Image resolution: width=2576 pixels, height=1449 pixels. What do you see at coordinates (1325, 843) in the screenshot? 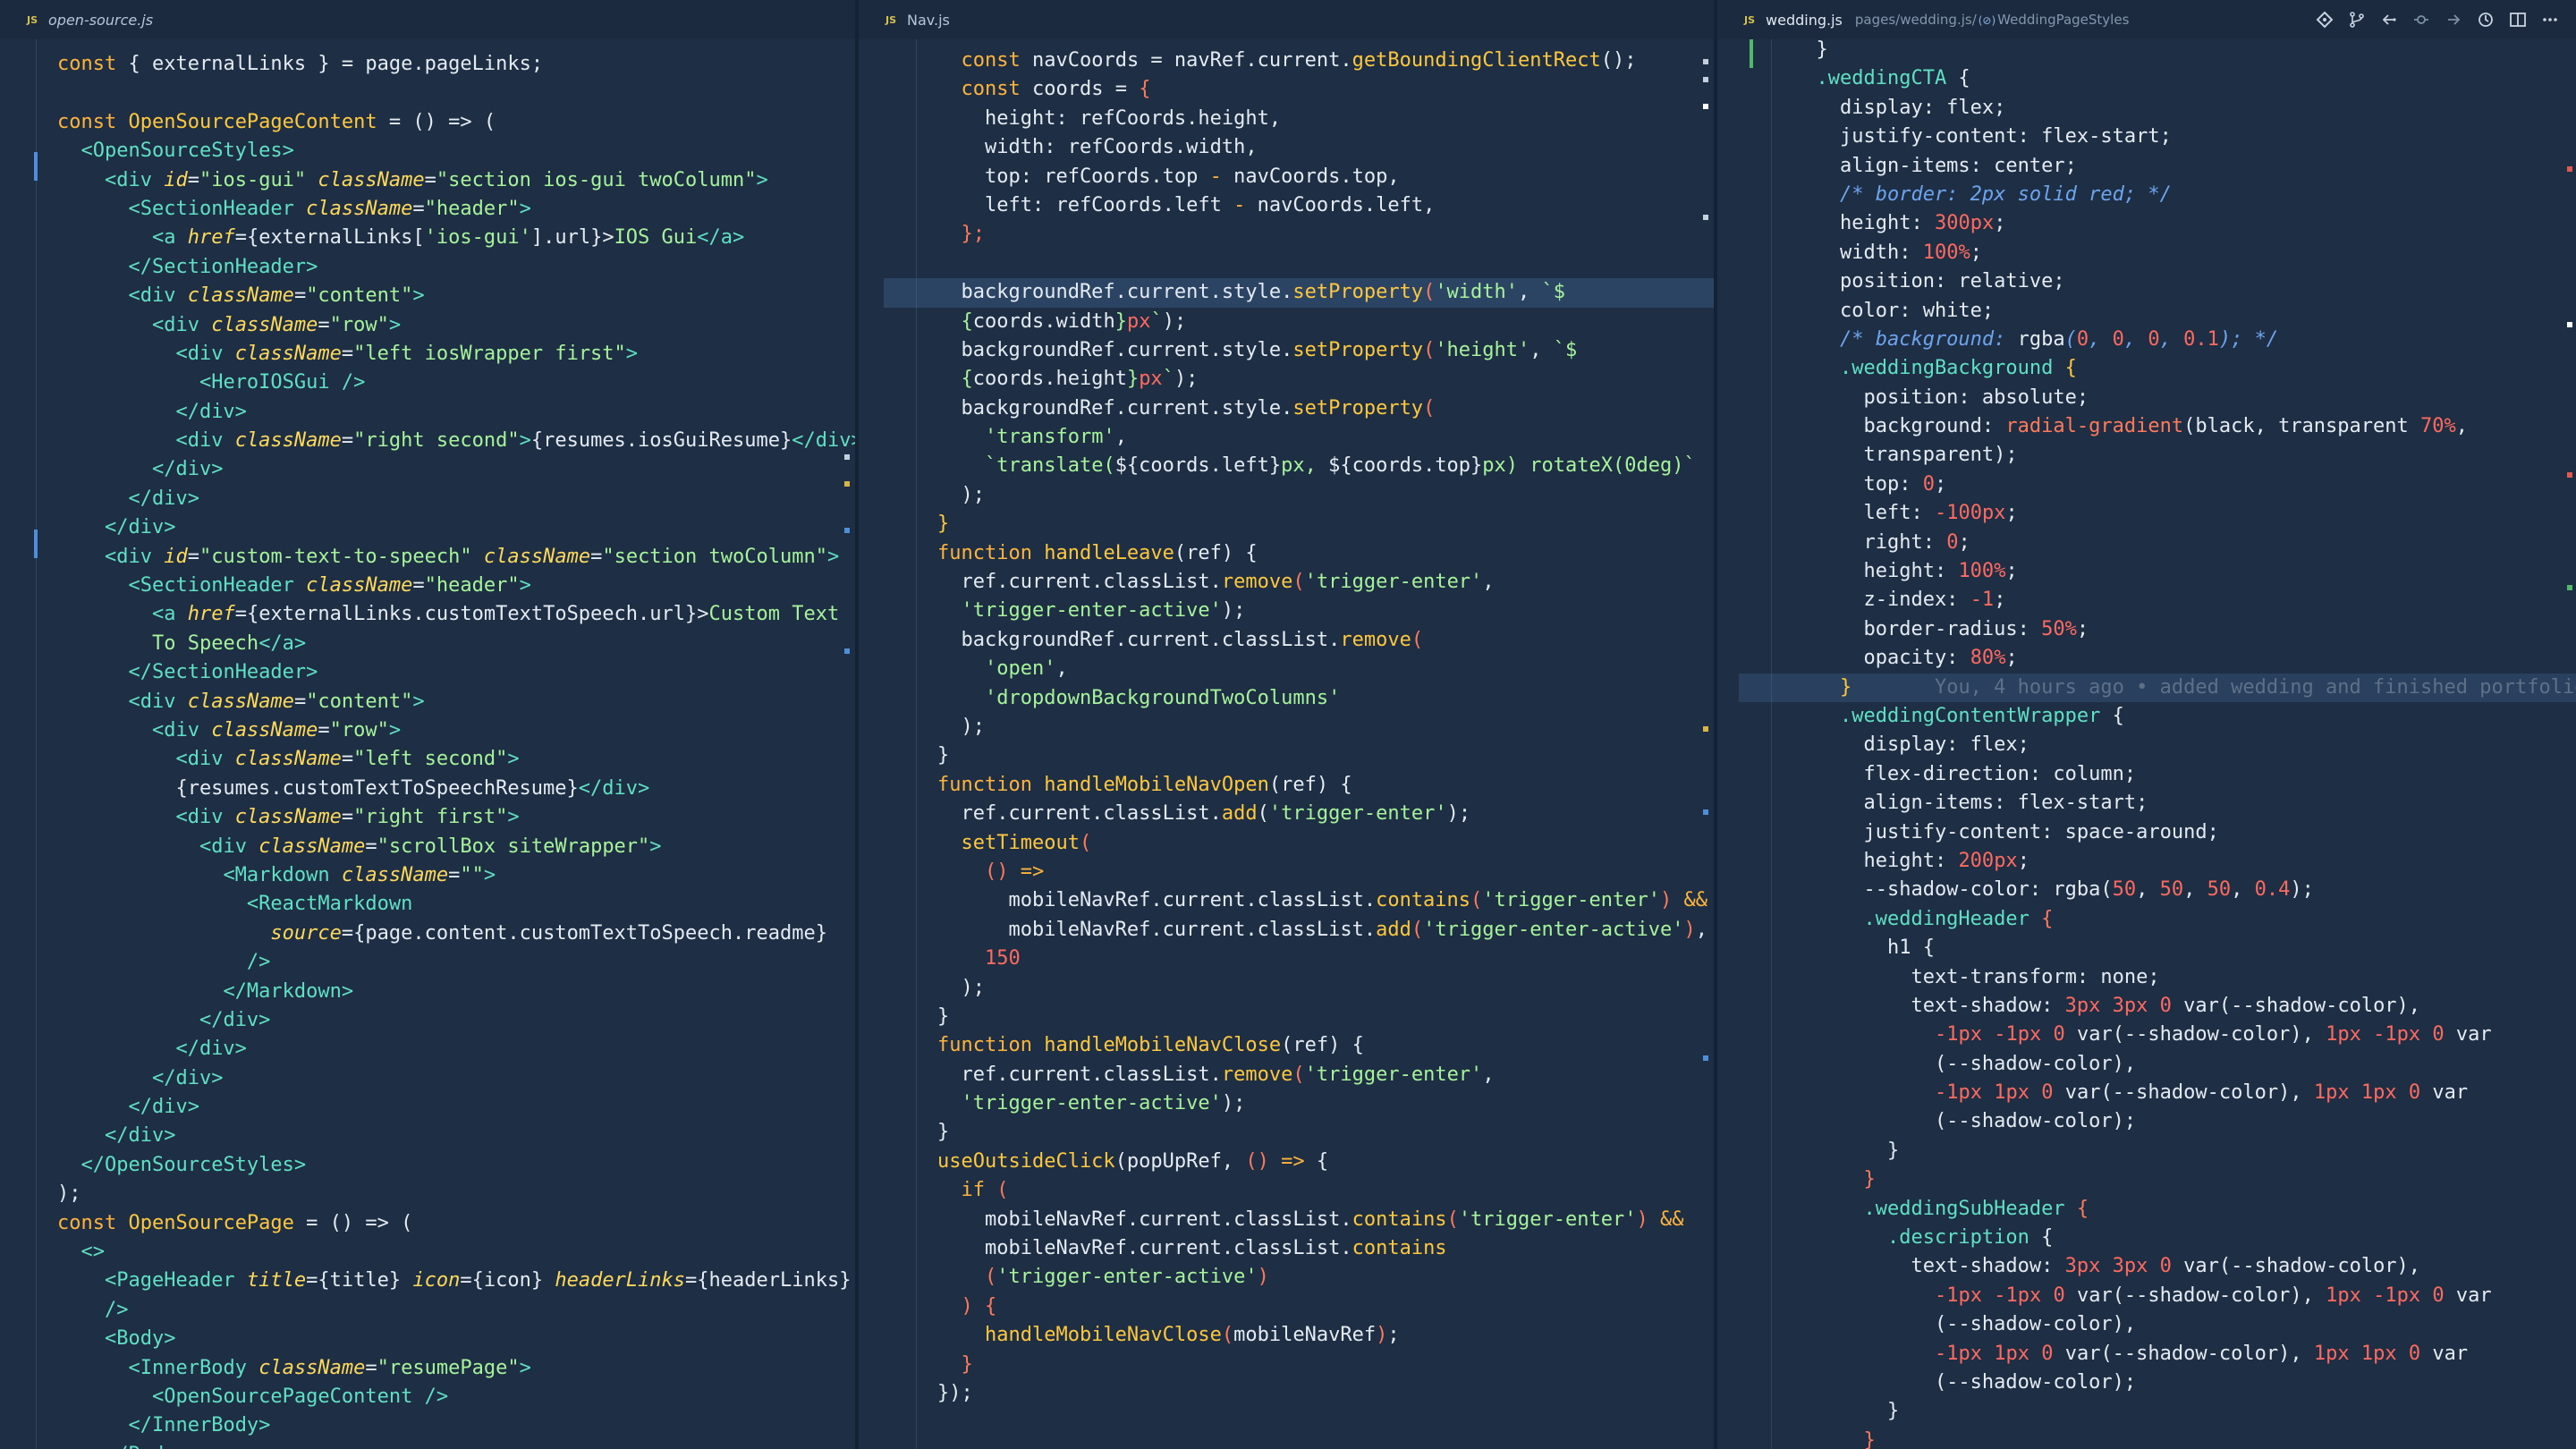
I see `code-line: setTimeout(` at bounding box center [1325, 843].